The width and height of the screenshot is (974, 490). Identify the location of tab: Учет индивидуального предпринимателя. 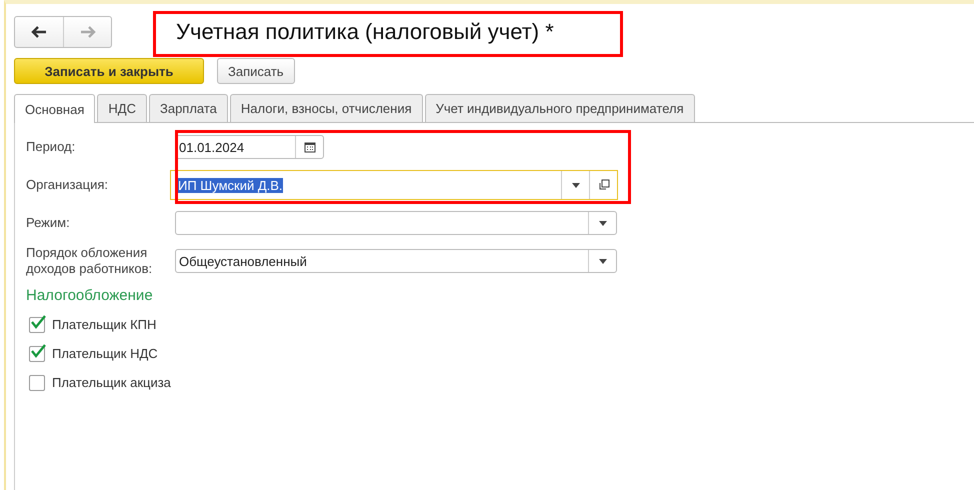
(559, 108).